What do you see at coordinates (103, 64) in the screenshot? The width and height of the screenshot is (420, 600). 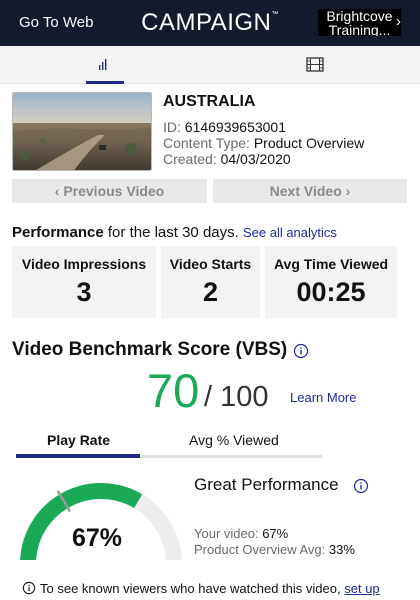 I see `bar-chart-icon` at bounding box center [103, 64].